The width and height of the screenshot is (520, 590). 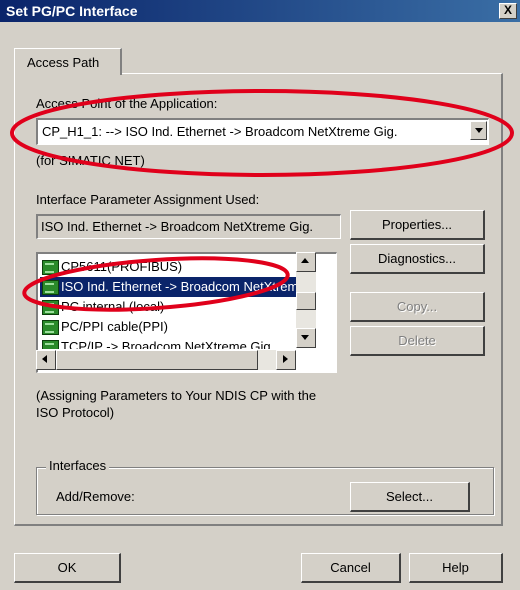 I want to click on h-scroll-thumb, so click(x=157, y=360).